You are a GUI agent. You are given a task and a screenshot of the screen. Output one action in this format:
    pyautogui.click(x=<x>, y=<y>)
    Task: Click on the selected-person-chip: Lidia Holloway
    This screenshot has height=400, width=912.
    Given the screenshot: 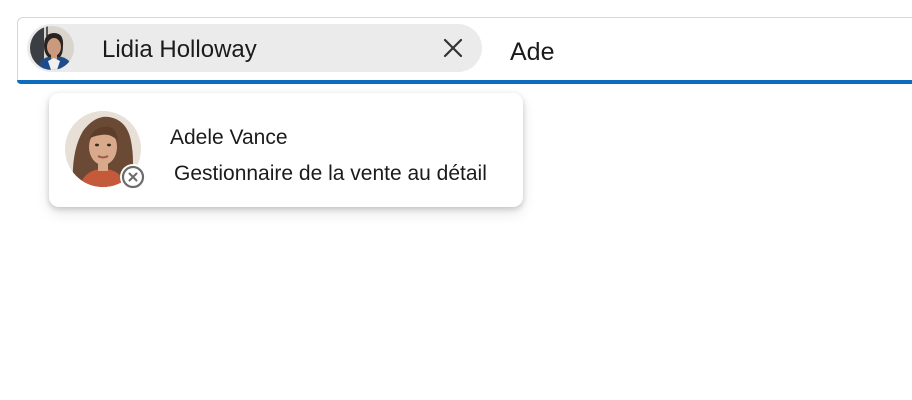 What is the action you would take?
    pyautogui.click(x=254, y=48)
    